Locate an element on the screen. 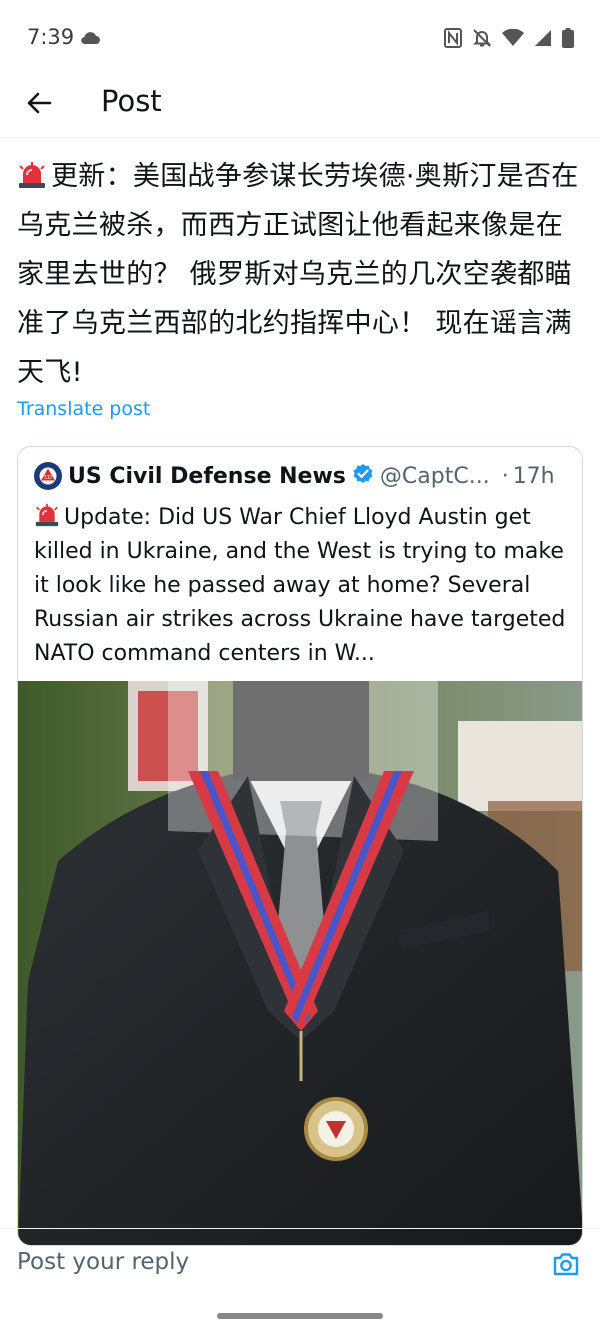 The height and width of the screenshot is (1333, 600). arrow-left-icon is located at coordinates (39, 103).